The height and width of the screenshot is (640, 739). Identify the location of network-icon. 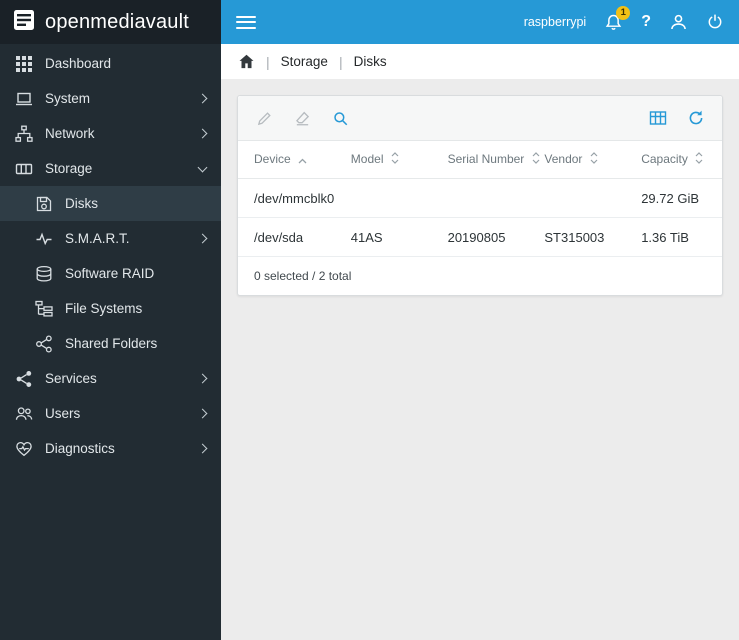
(24, 134).